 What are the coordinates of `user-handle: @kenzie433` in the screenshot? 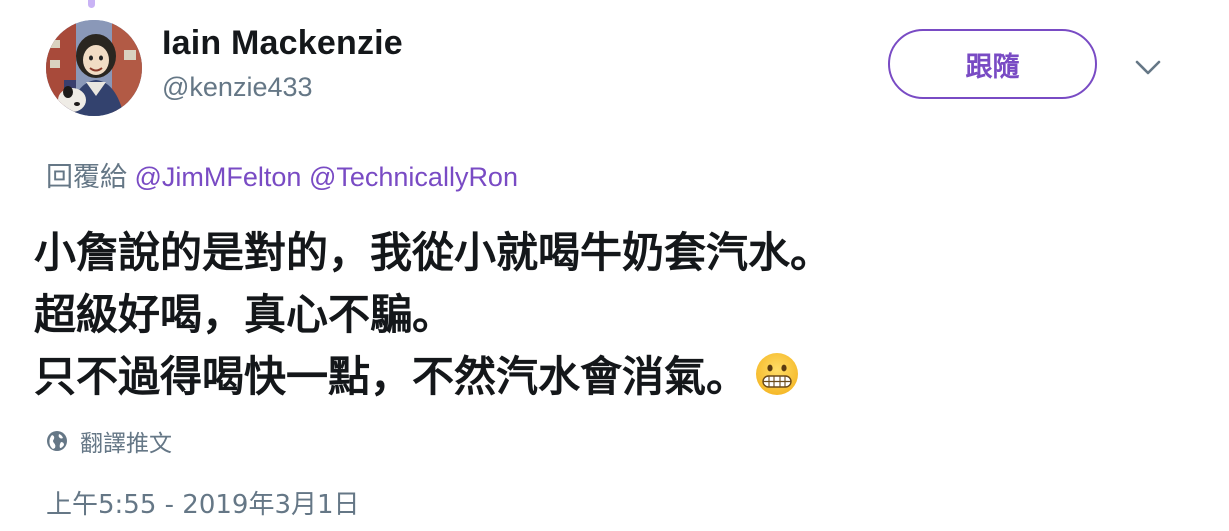 It's located at (237, 87).